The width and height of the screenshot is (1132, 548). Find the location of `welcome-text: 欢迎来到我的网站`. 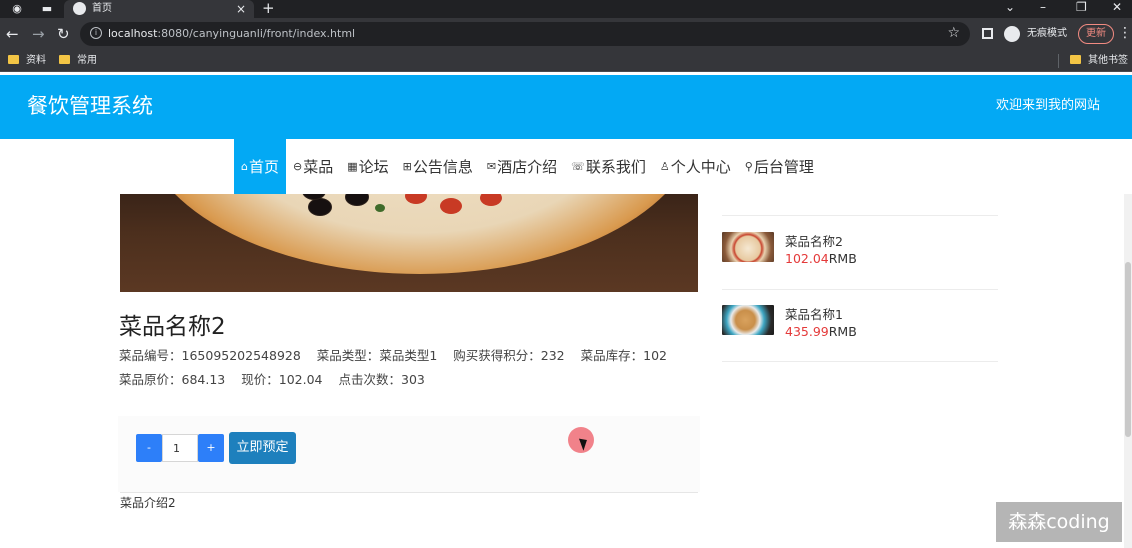

welcome-text: 欢迎来到我的网站 is located at coordinates (1047, 105).